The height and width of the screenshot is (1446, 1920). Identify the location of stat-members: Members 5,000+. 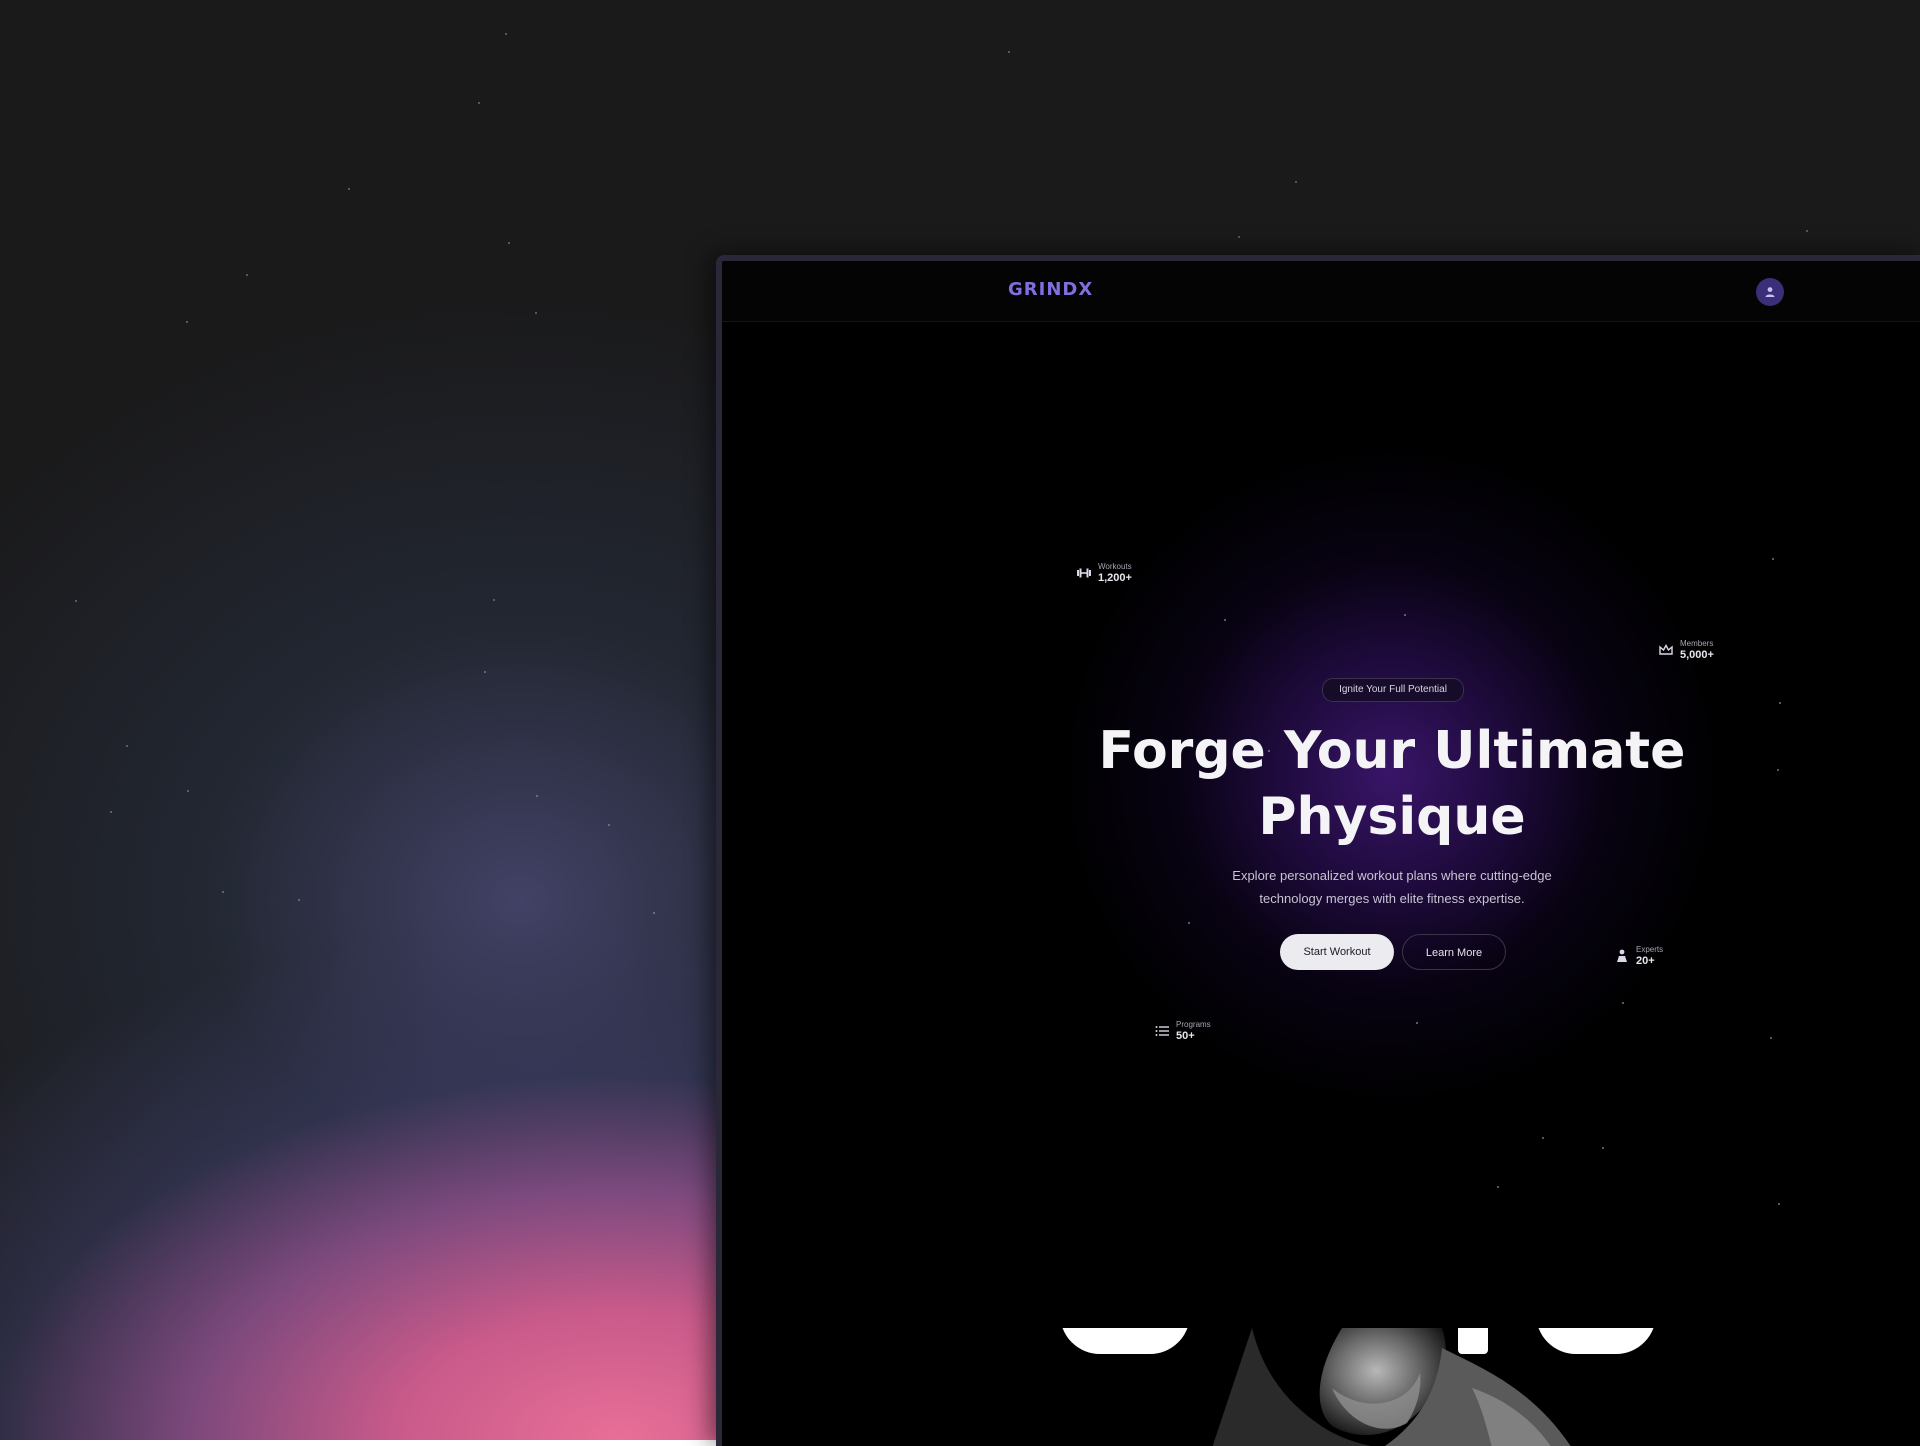
(1686, 650).